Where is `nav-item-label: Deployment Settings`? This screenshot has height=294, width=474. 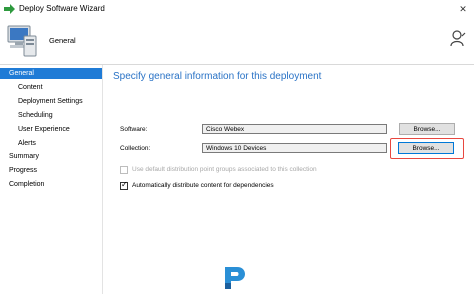
nav-item-label: Deployment Settings is located at coordinates (50, 101).